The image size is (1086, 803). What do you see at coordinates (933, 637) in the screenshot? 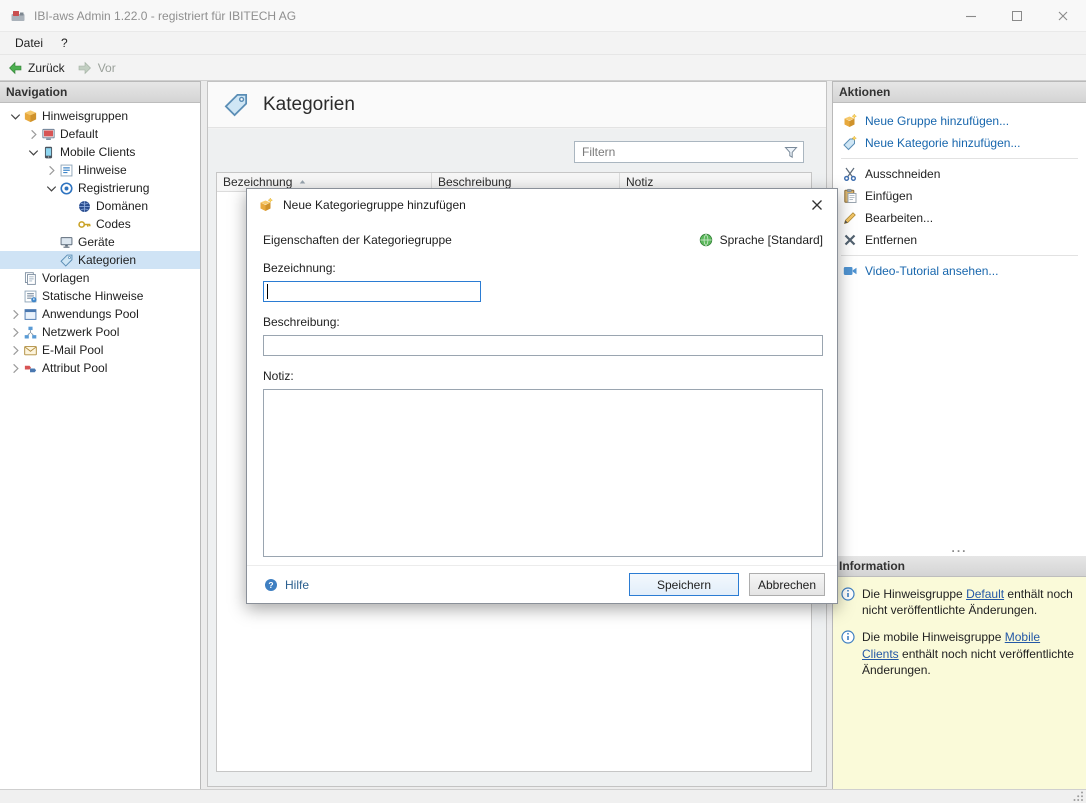
I see `info-message-prefix: Die mobile Hinweisgruppe` at bounding box center [933, 637].